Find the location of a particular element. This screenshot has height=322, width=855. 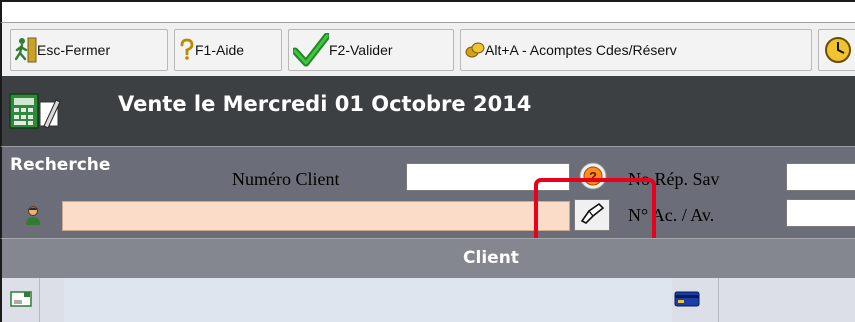

page-title: Vente le Mercredi 01 Octobre 2014 is located at coordinates (325, 104).